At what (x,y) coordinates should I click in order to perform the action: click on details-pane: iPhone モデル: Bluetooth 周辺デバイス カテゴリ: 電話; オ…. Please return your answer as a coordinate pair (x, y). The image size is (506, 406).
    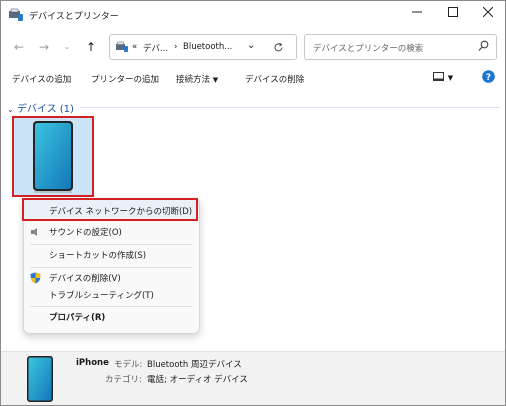
    Looking at the image, I should click on (253, 378).